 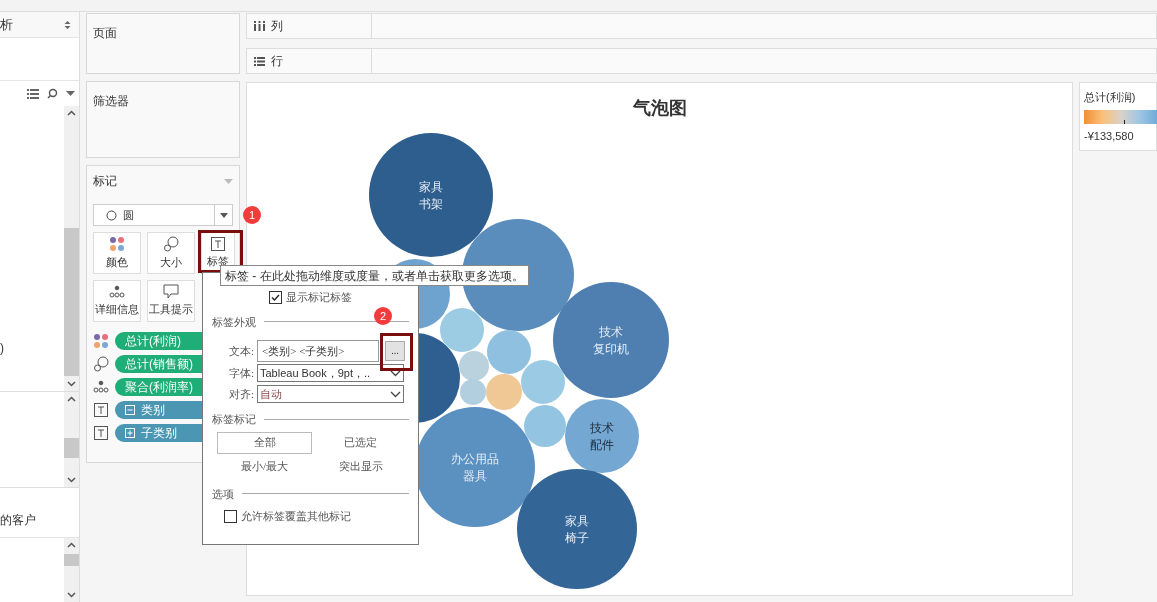 I want to click on legend-title: 总计(利润), so click(x=1110, y=97).